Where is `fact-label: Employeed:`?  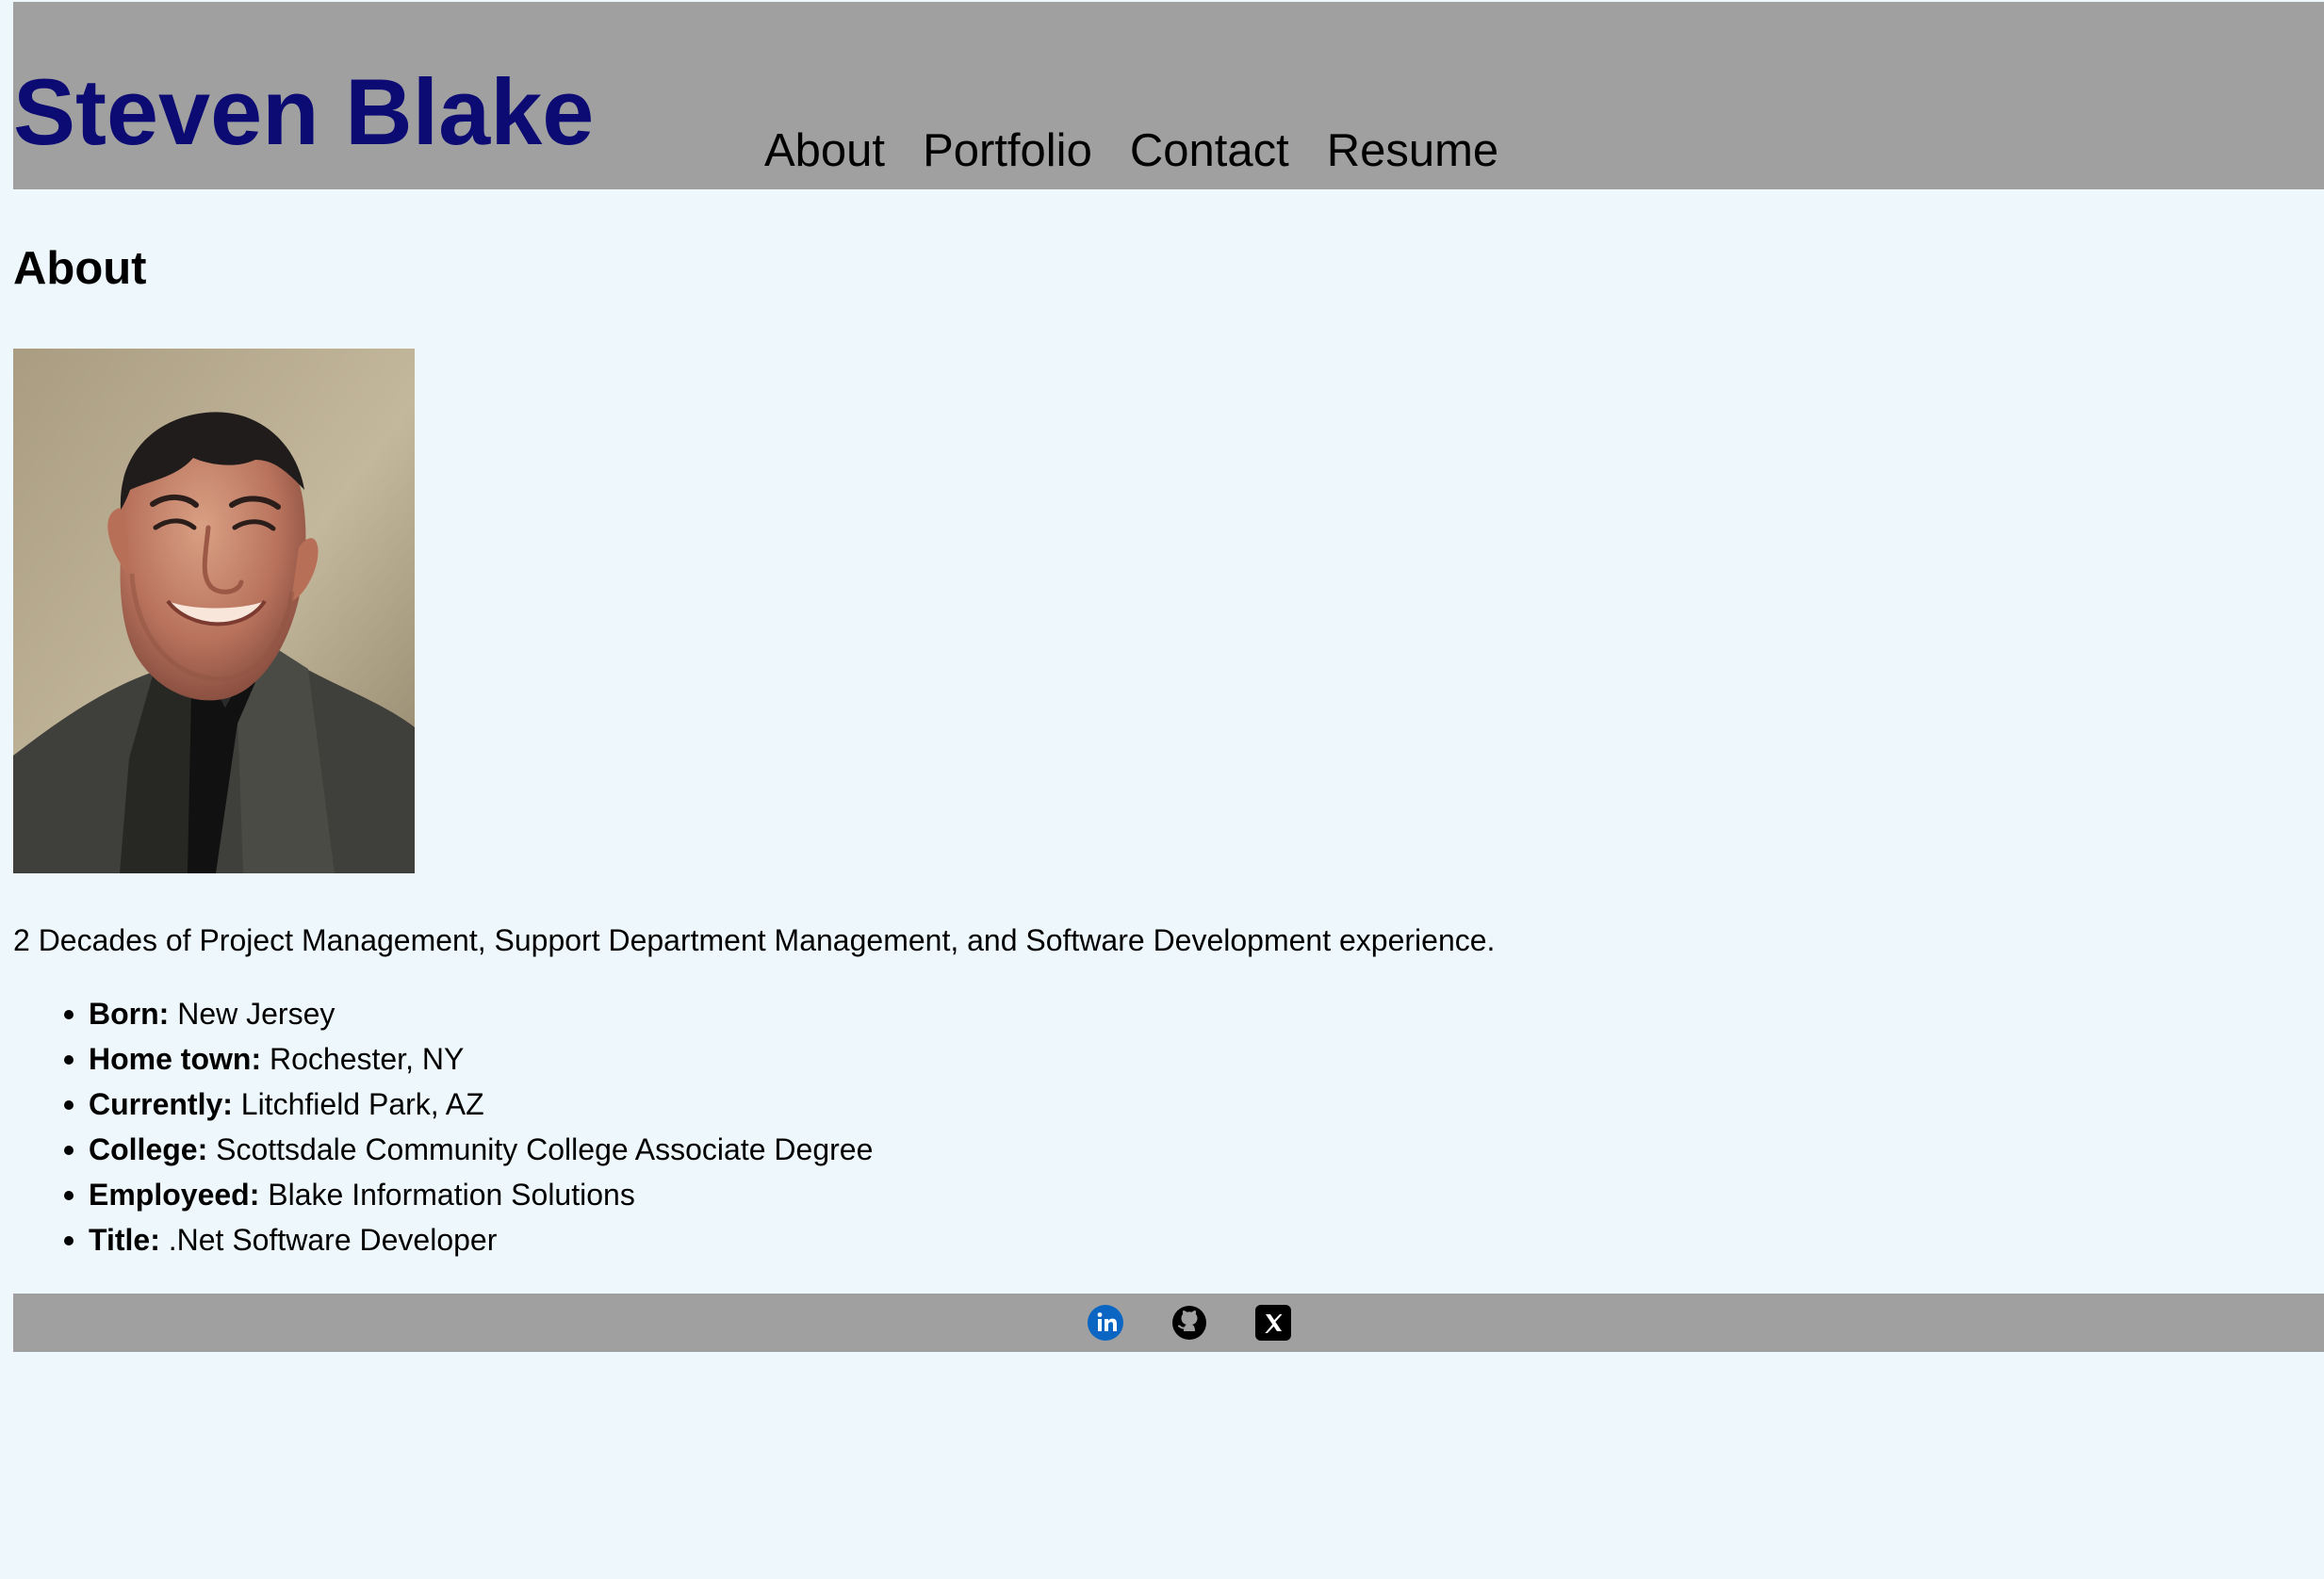 fact-label: Employeed: is located at coordinates (174, 1195).